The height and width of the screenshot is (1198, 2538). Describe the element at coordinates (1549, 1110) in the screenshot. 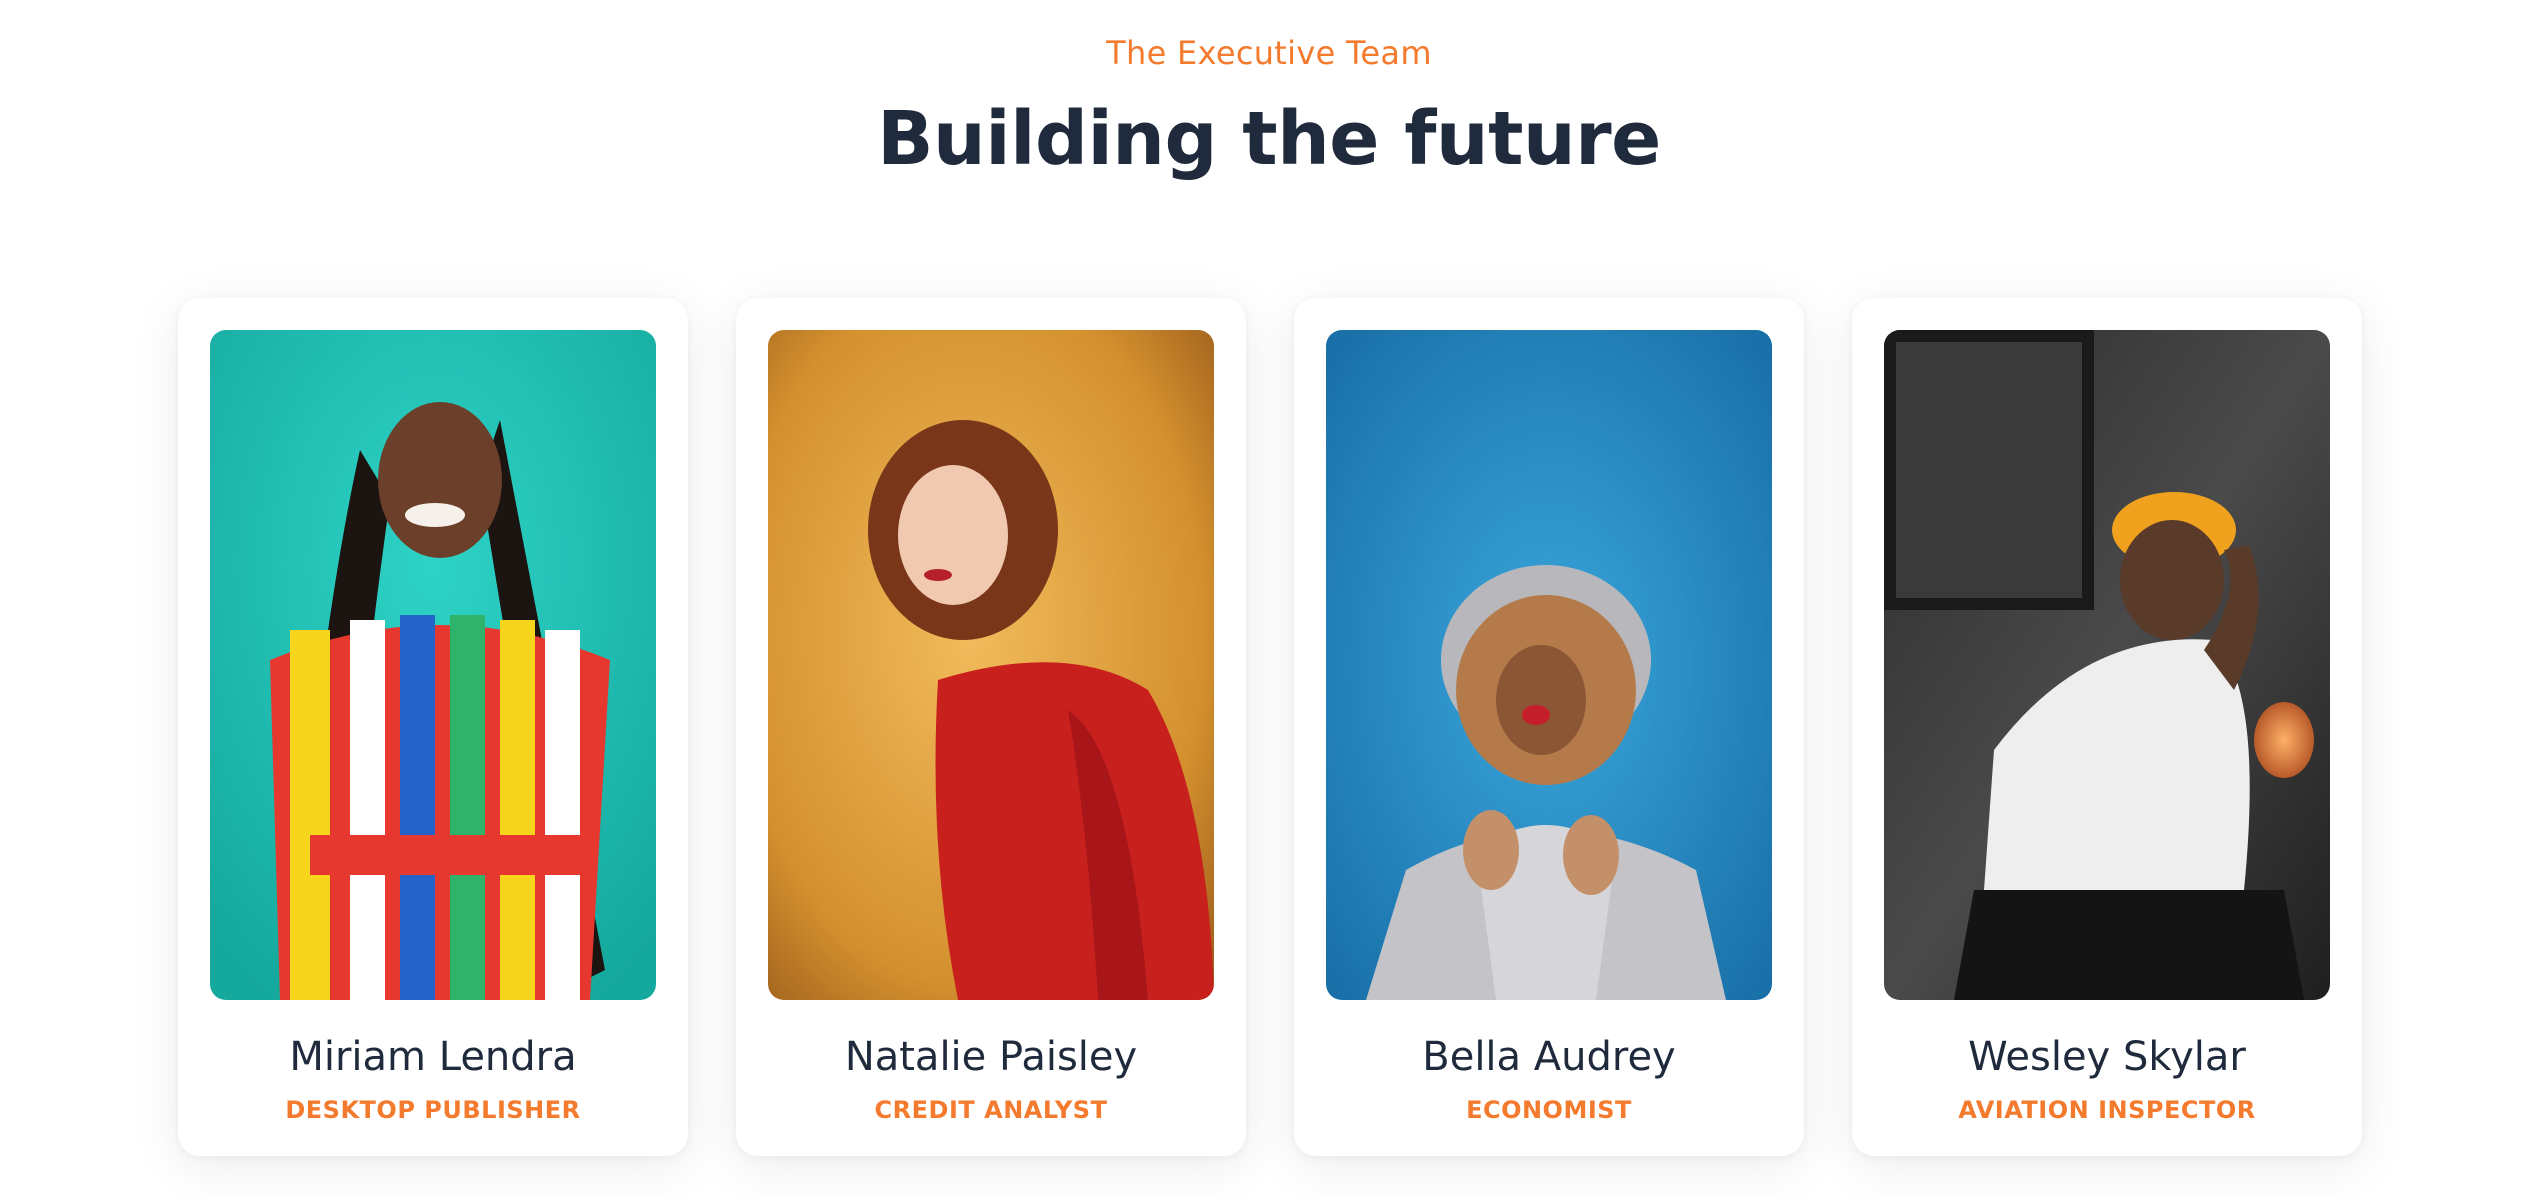

I see `member-role: ECONOMIST` at that location.